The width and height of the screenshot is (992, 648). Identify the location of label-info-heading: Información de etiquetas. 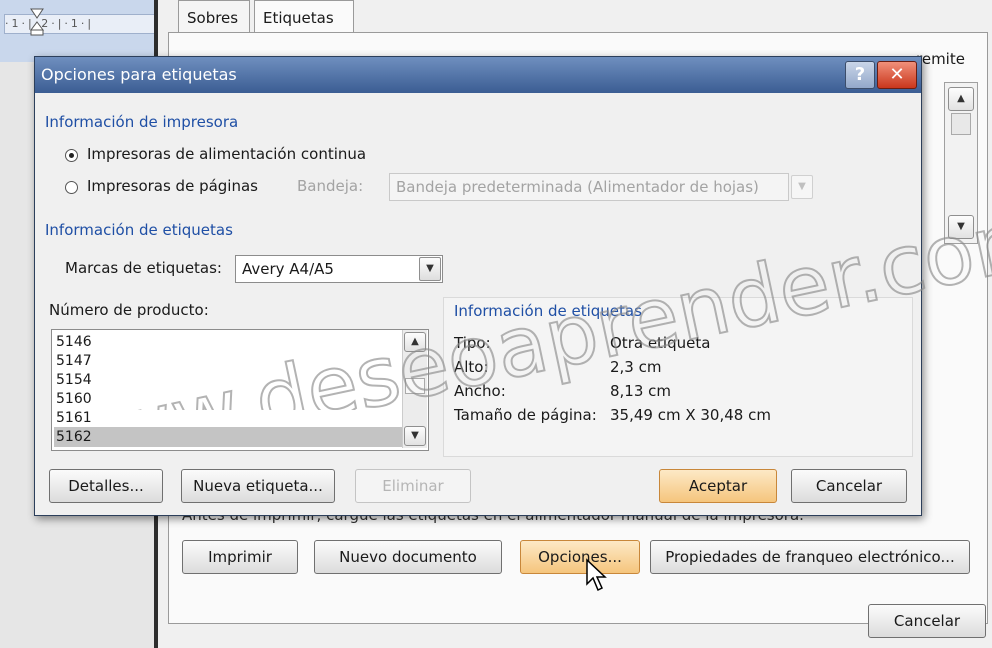
(139, 230).